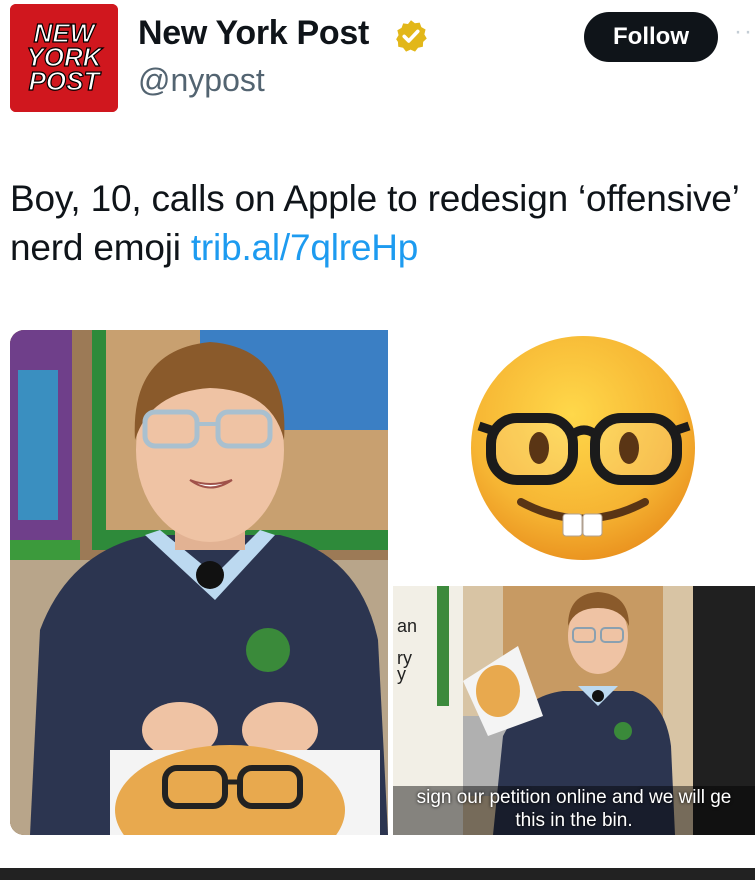 The height and width of the screenshot is (880, 755). I want to click on video-caption-line-1: sign our petition online and we will ge, so click(574, 797).